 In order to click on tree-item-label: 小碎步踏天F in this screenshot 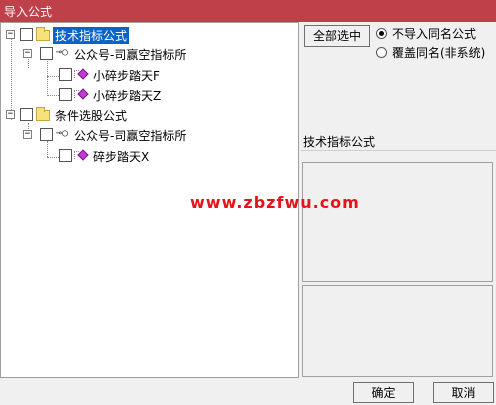, I will do `click(126, 75)`.